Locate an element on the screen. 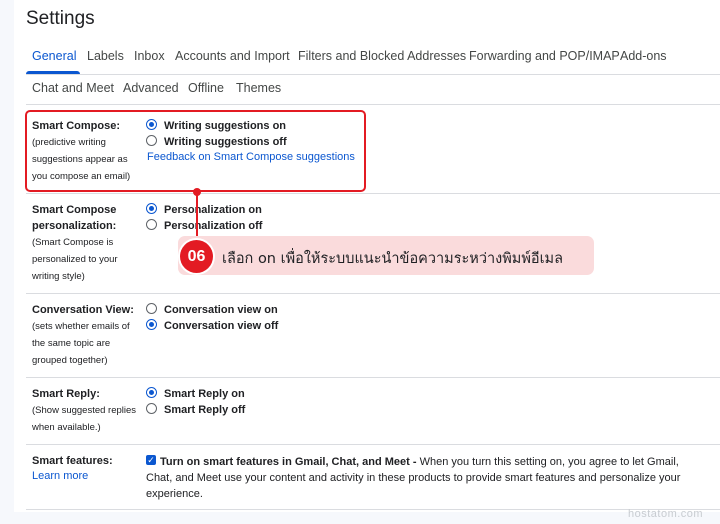  smart-features-title: Smart features: is located at coordinates (72, 461).